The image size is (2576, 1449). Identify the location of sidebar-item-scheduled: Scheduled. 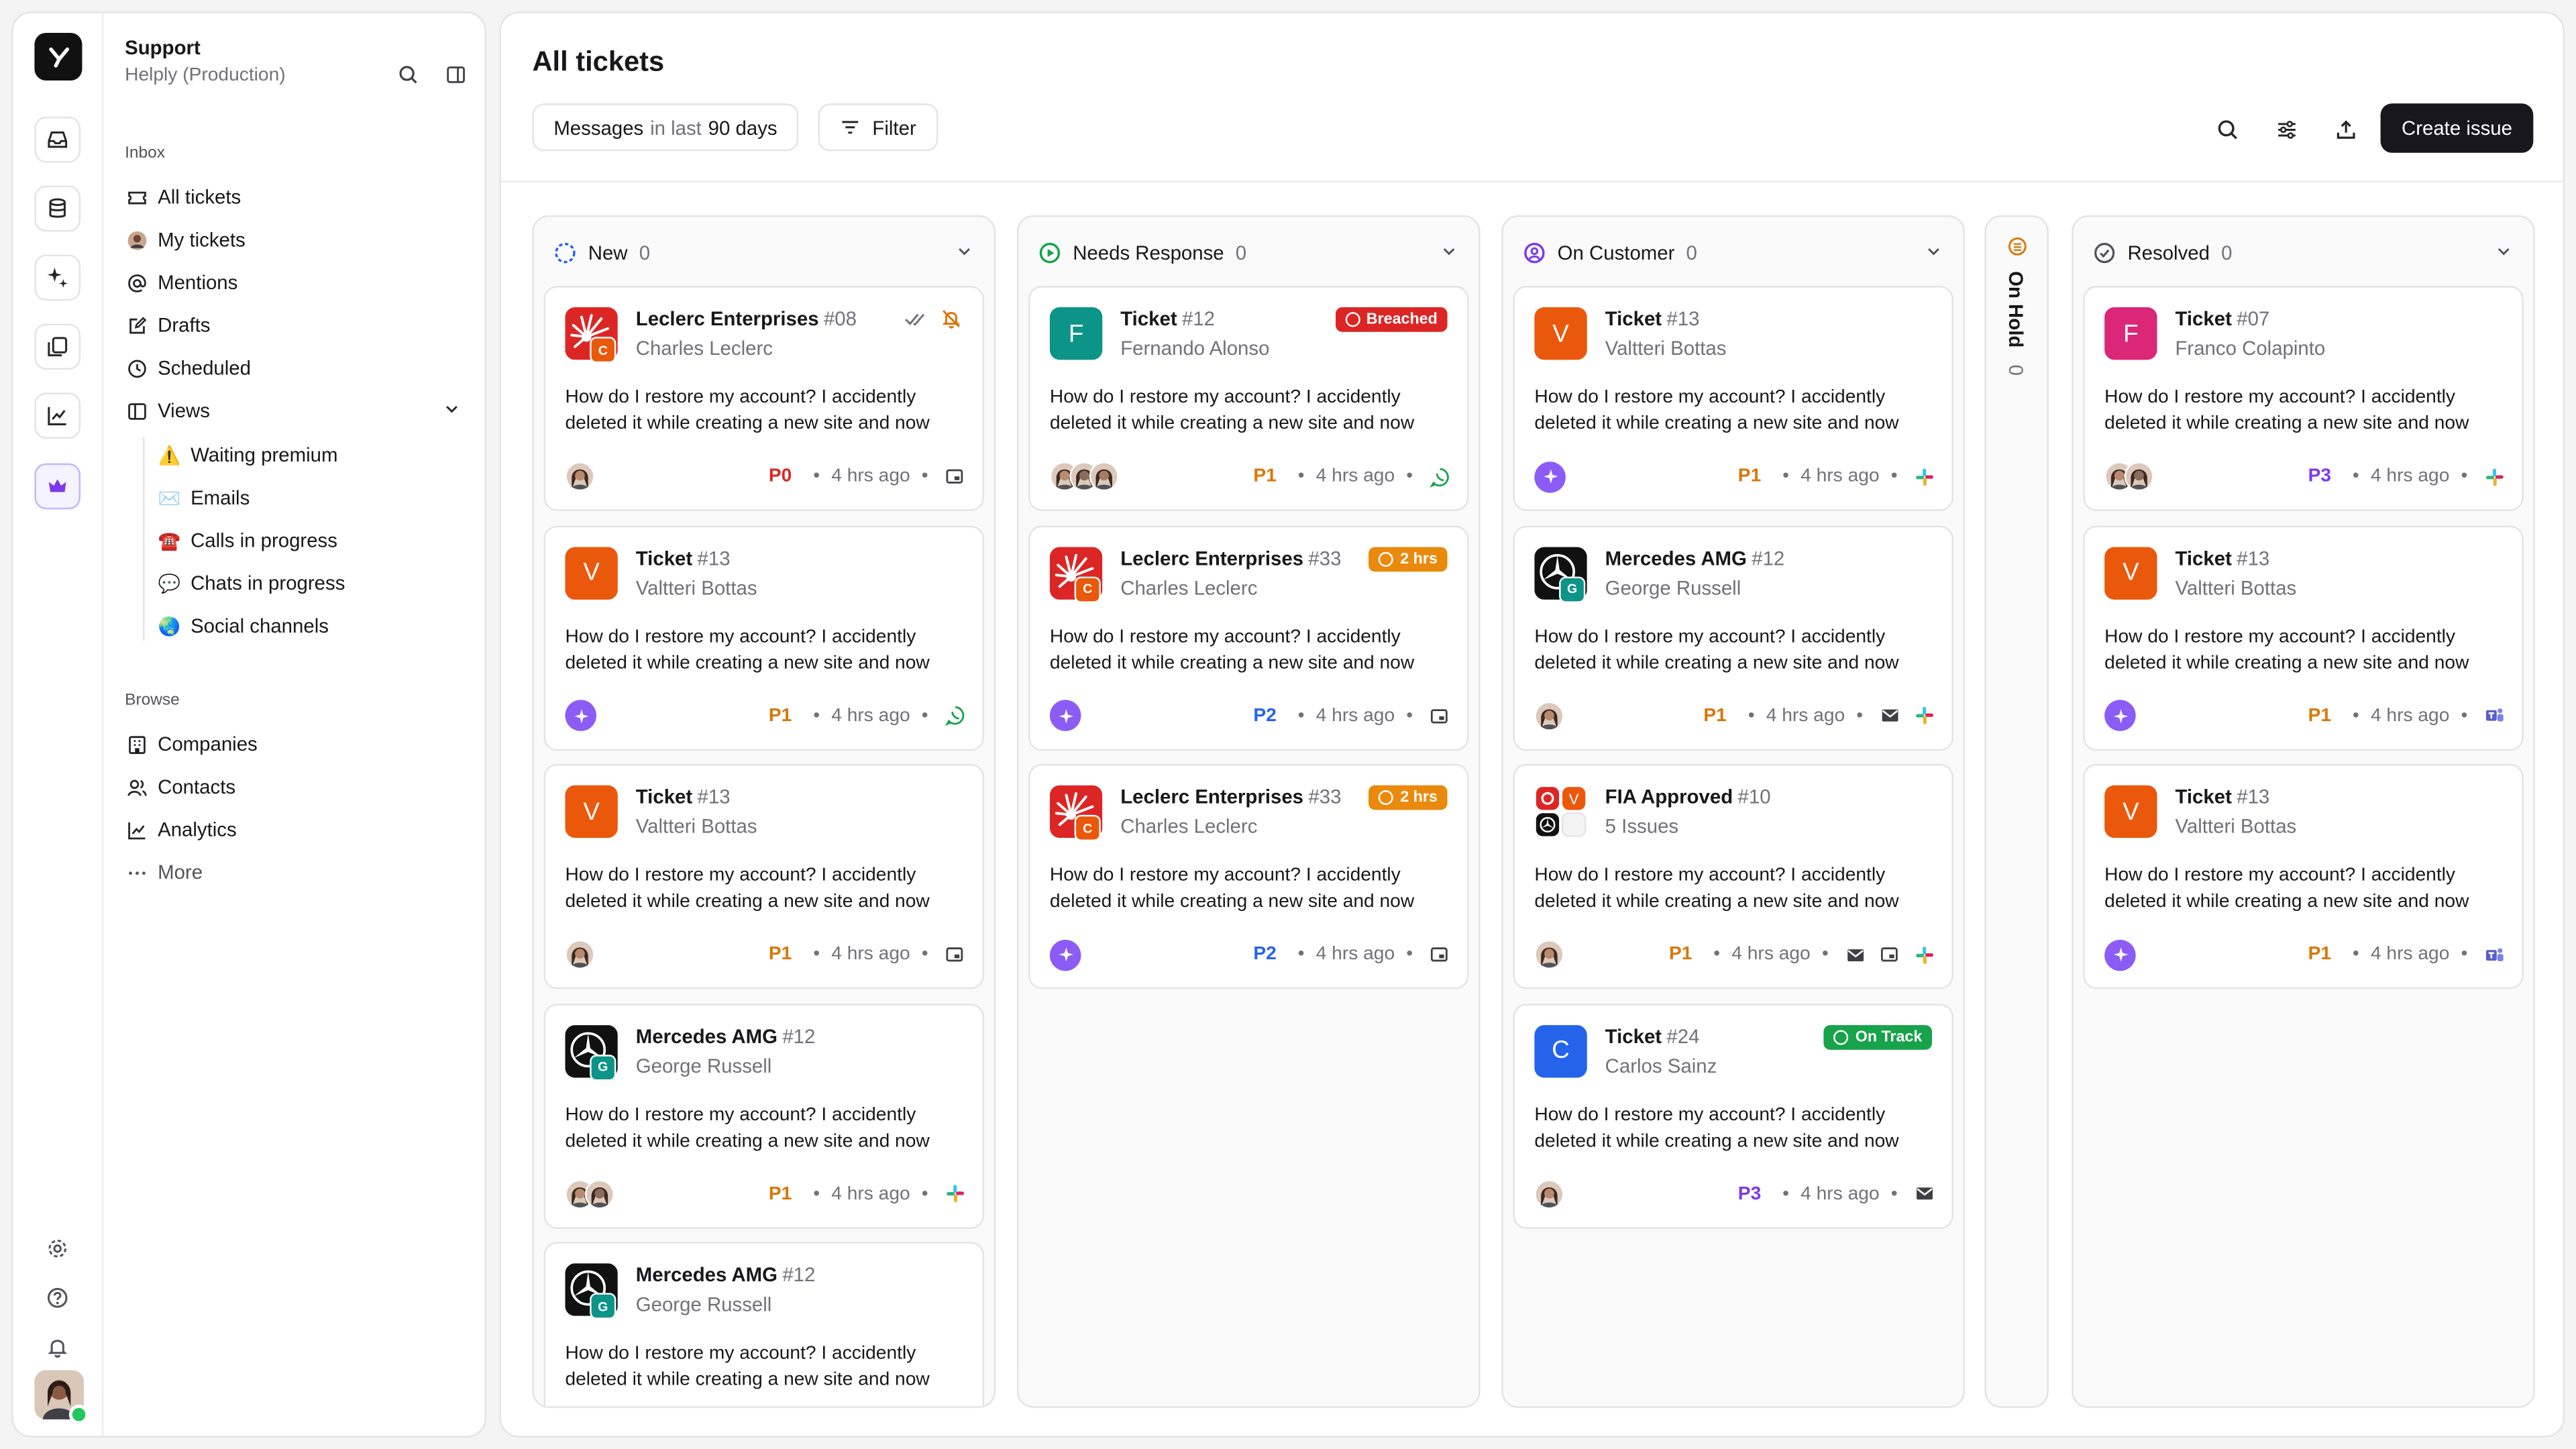
(296, 368).